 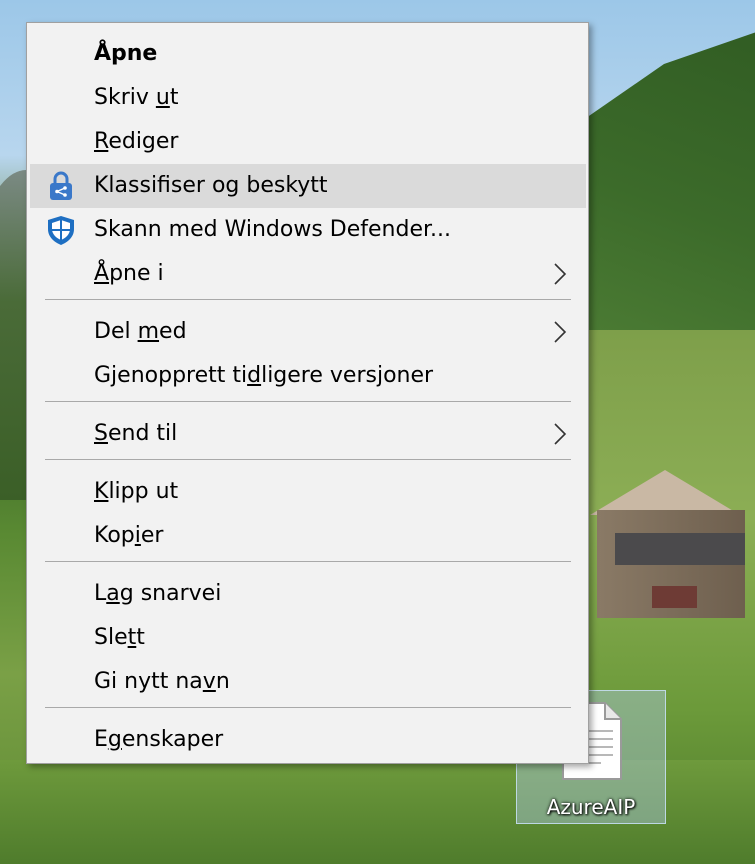 What do you see at coordinates (254, 375) in the screenshot?
I see `access-key: d` at bounding box center [254, 375].